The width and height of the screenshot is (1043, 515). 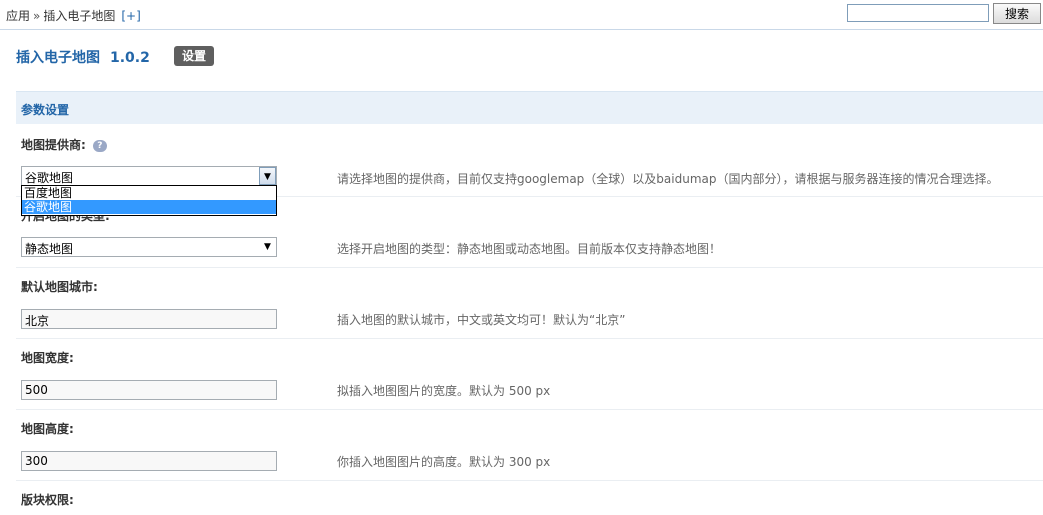 I want to click on add-link: [+], so click(x=130, y=16).